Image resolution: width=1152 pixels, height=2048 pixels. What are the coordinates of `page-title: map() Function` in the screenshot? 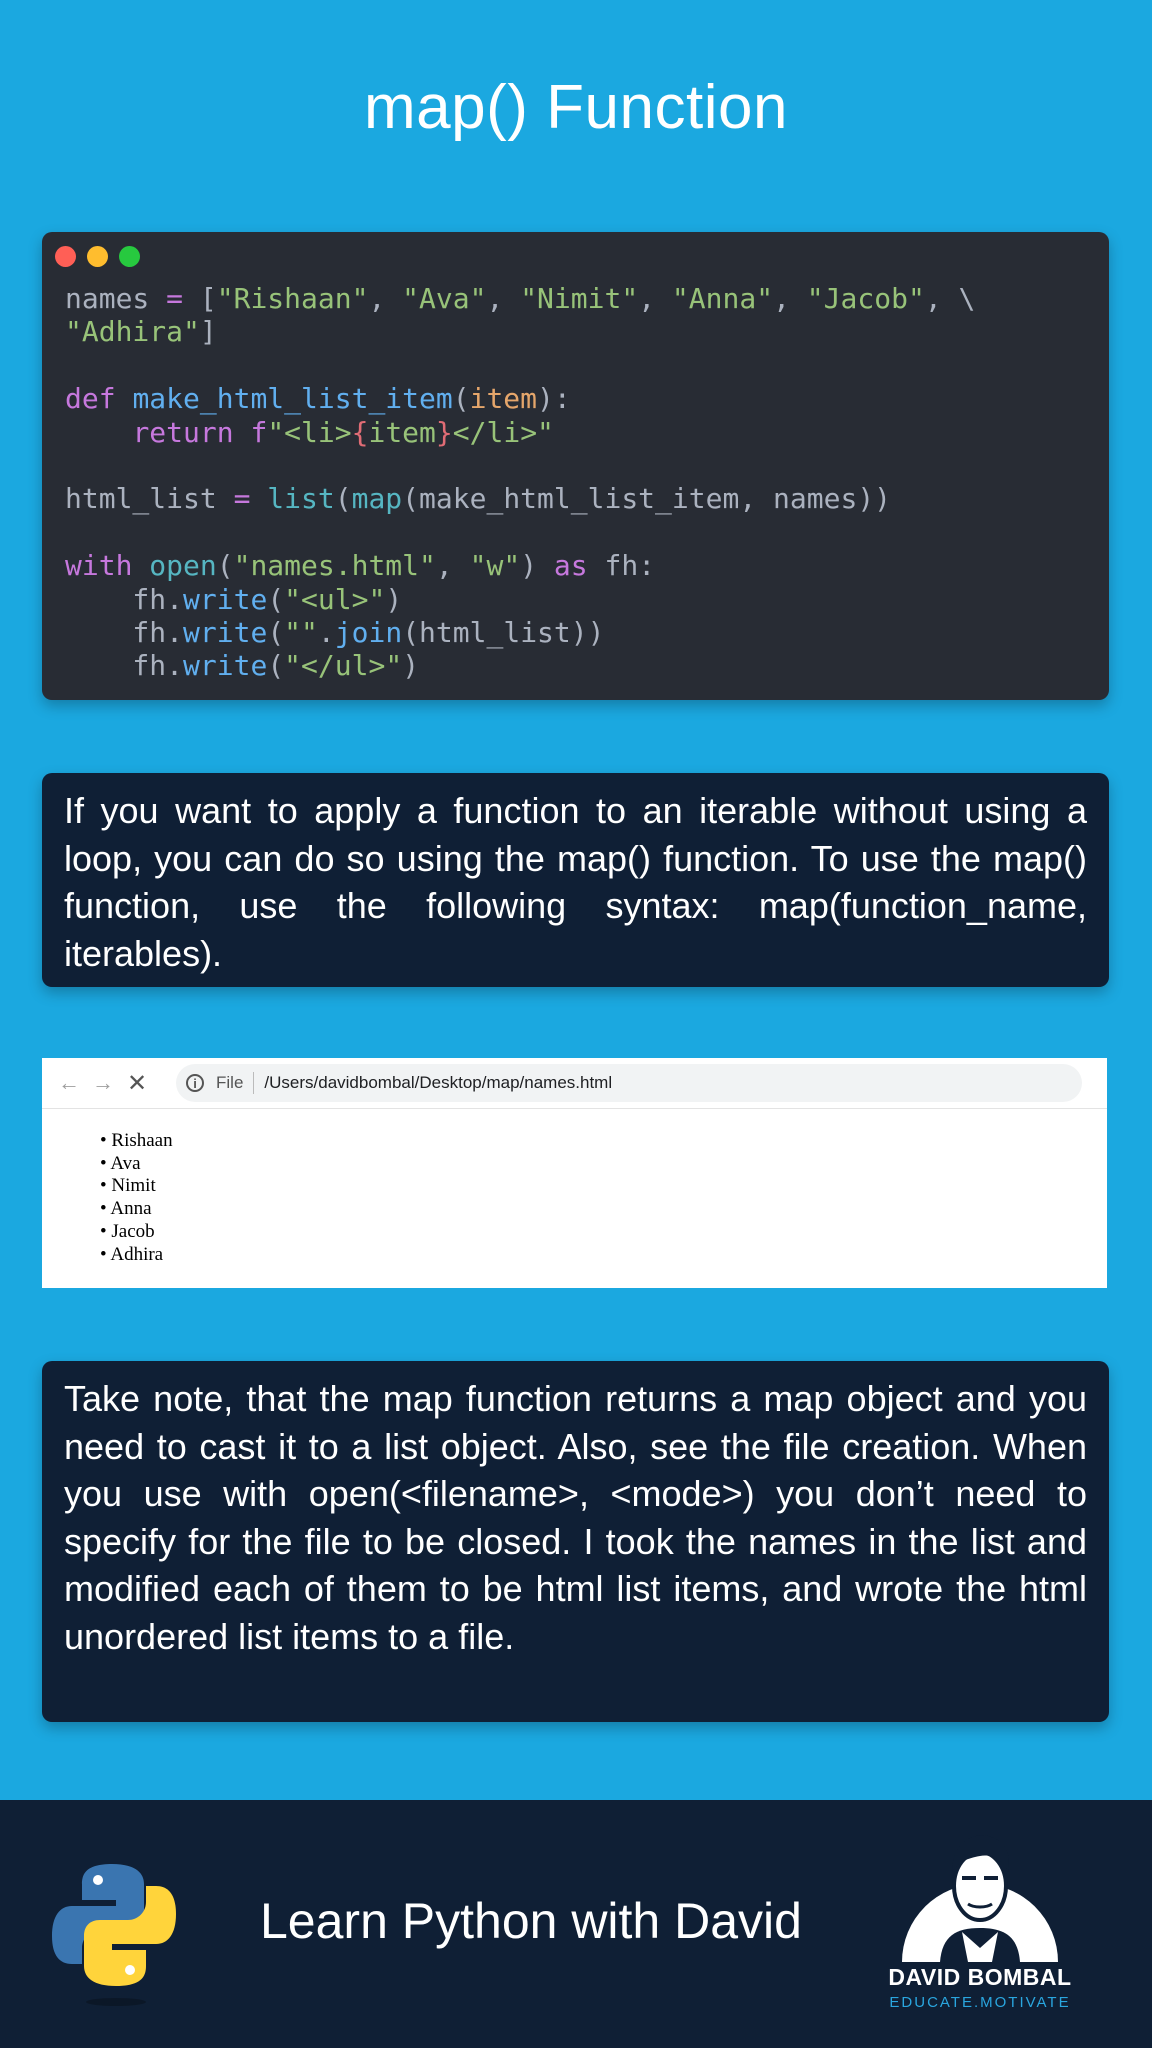 It's located at (576, 107).